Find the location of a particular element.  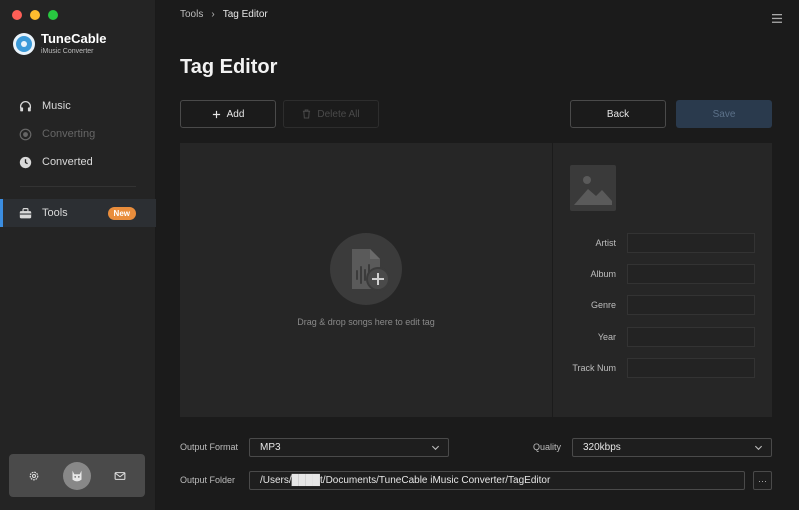

breadcrumb-parent: Tools is located at coordinates (191, 14).